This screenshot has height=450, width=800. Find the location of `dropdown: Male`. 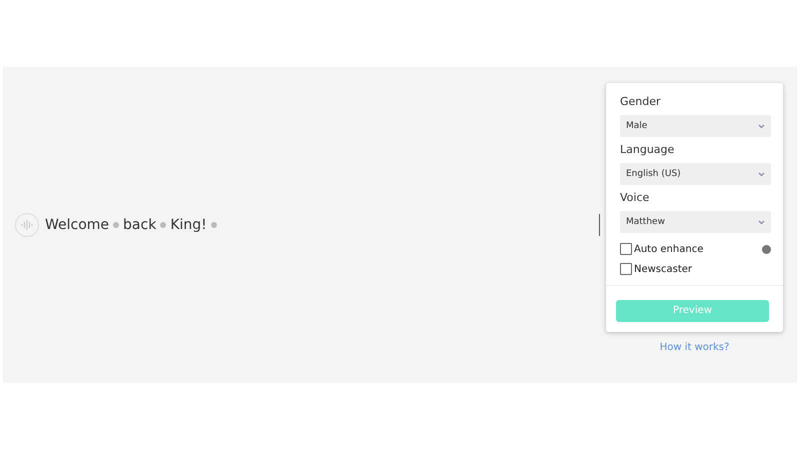

dropdown: Male is located at coordinates (695, 126).